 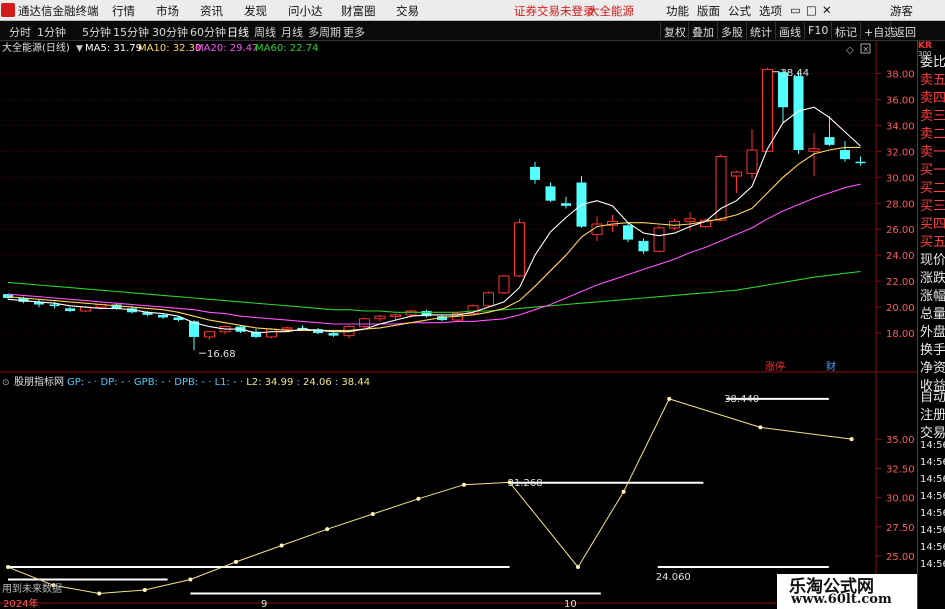 I want to click on quote-field-label: 买四, so click(x=932, y=224).